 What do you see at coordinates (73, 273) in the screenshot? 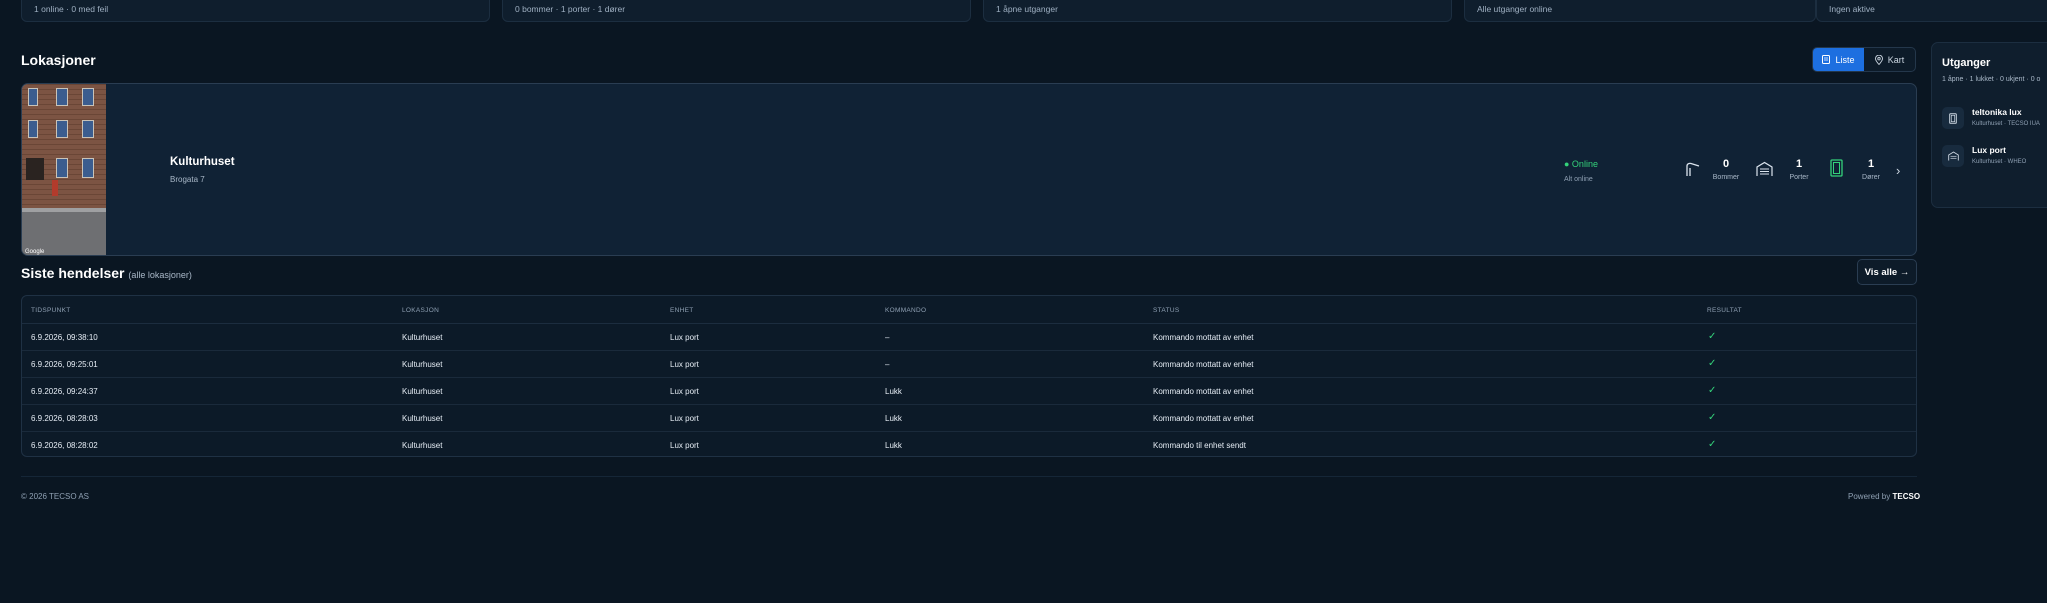
I see `events-title: Siste hendelser` at bounding box center [73, 273].